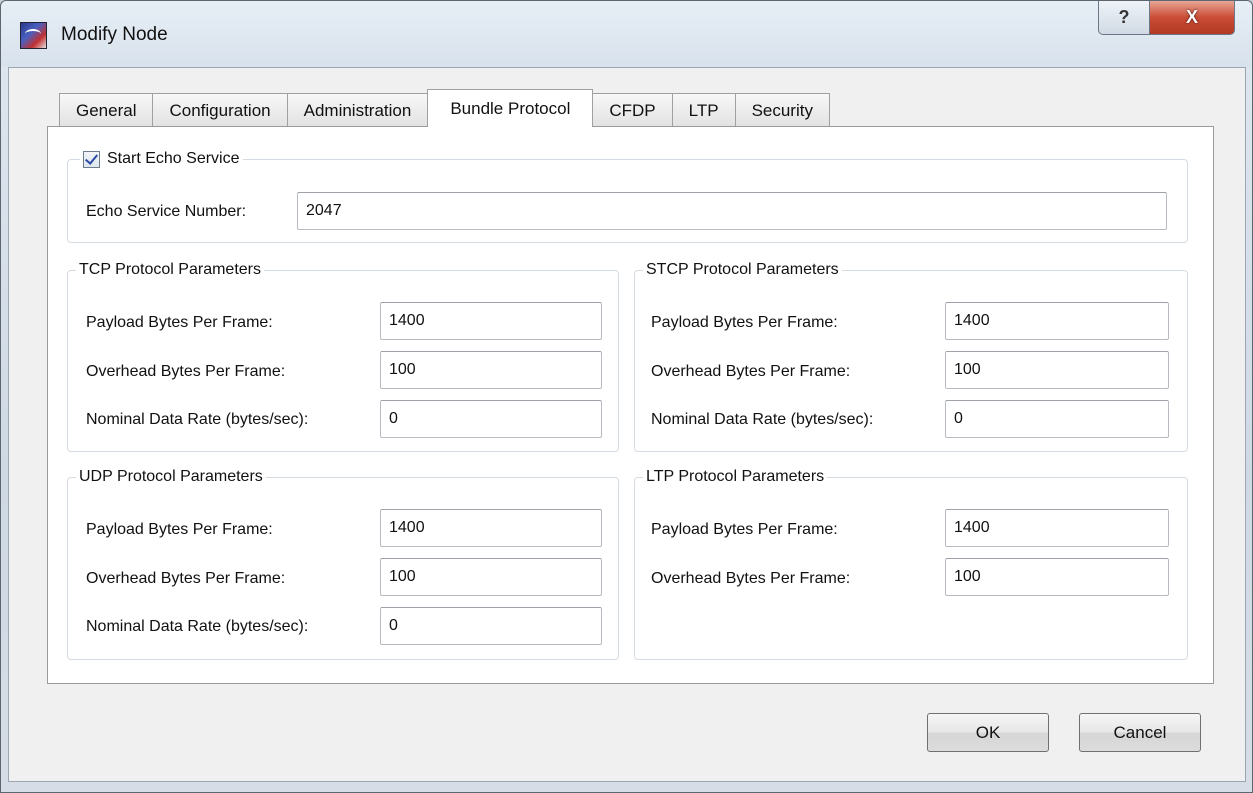 The height and width of the screenshot is (793, 1253). Describe the element at coordinates (186, 371) in the screenshot. I see `tcp-overhead-label: Overhead Bytes Per Frame:` at that location.